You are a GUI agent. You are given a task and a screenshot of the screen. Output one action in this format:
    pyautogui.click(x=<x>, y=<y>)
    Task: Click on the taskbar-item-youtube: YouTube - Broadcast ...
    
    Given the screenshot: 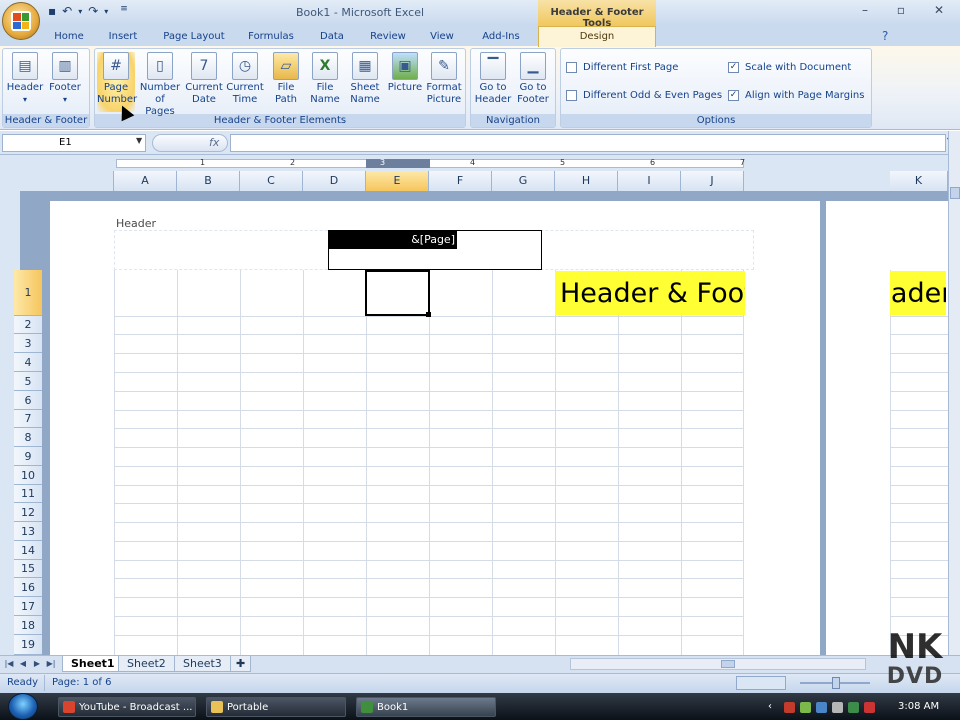 What is the action you would take?
    pyautogui.click(x=127, y=707)
    